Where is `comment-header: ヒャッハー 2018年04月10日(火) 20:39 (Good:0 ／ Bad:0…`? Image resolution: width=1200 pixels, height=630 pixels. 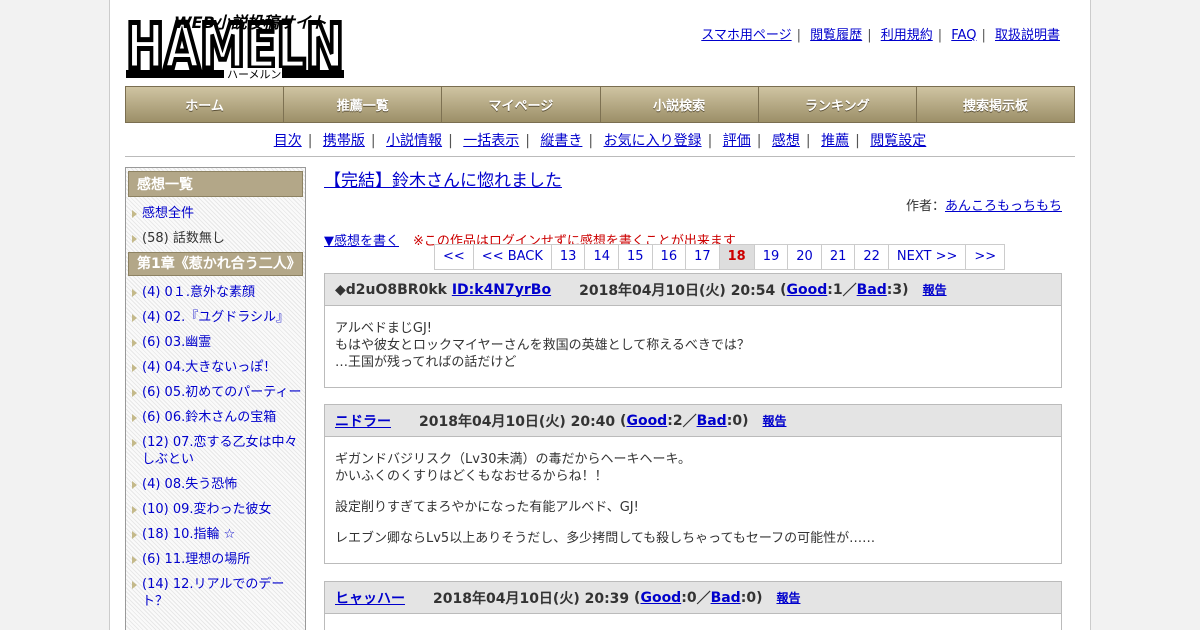 comment-header: ヒャッハー 2018年04月10日(火) 20:39 (Good:0 ／ Bad:0… is located at coordinates (693, 598).